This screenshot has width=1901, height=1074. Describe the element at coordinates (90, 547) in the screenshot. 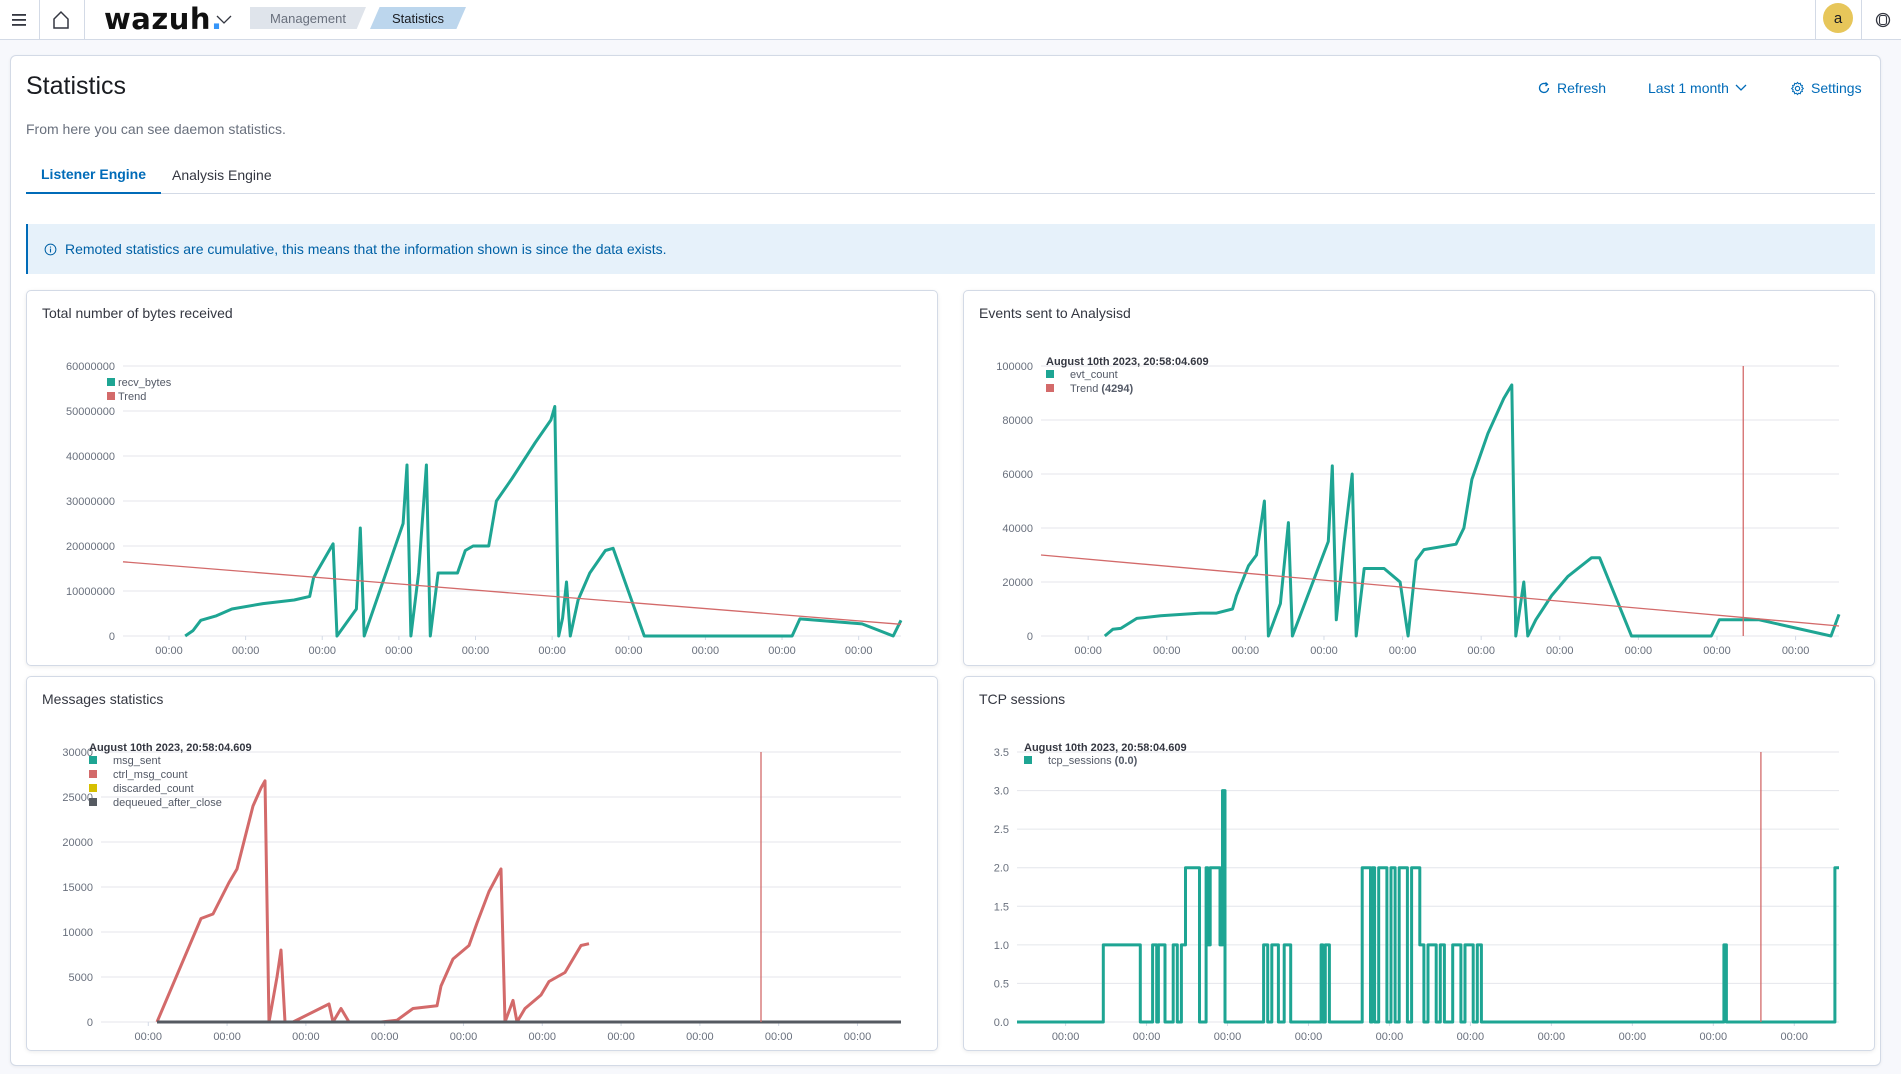

I see `y-tick-label: 20000000` at that location.